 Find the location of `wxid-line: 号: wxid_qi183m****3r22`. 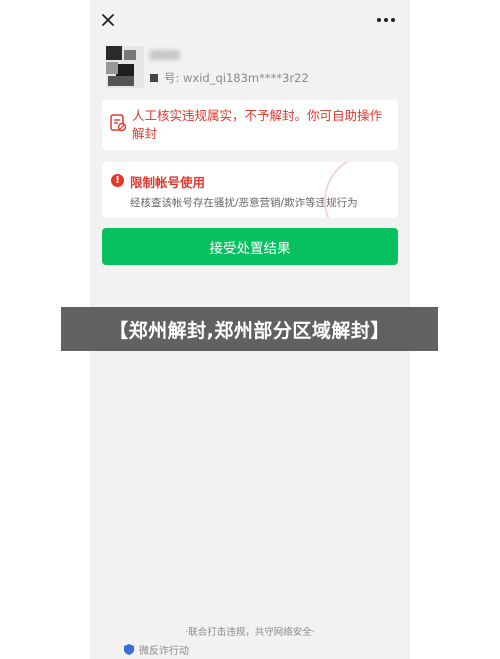

wxid-line: 号: wxid_qi183m****3r22 is located at coordinates (229, 78).